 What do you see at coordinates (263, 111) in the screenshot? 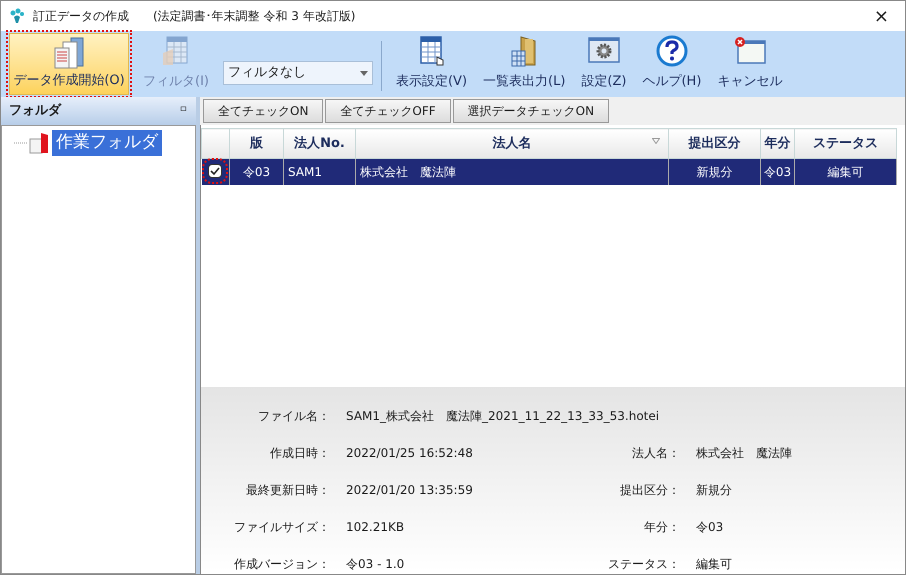
I see `action-button: 全てチェックON` at bounding box center [263, 111].